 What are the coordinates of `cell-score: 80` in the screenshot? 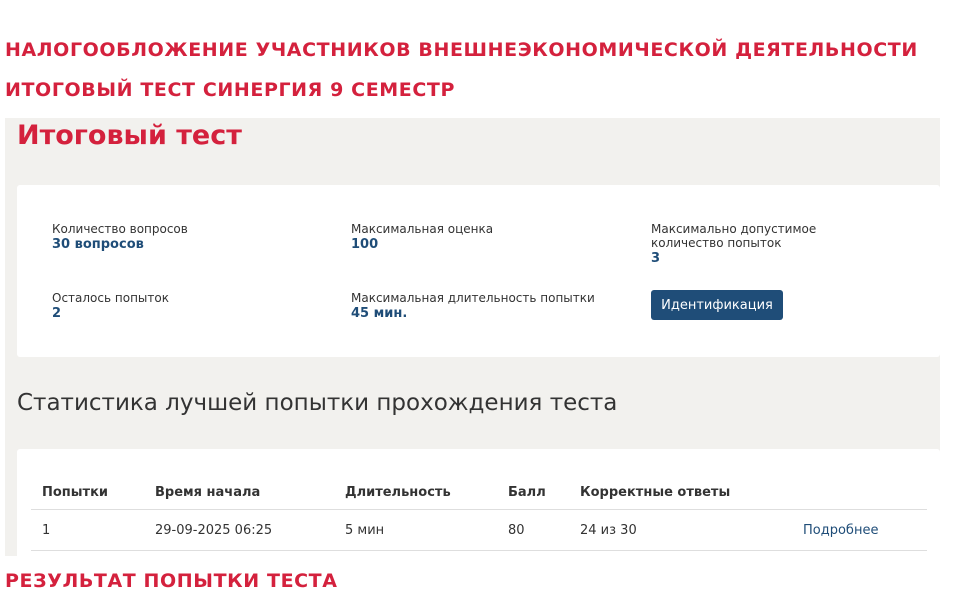 It's located at (516, 530).